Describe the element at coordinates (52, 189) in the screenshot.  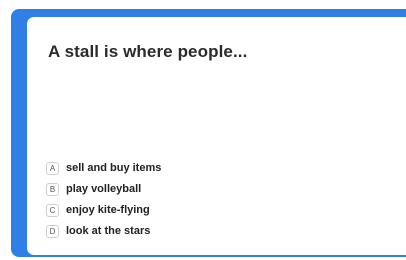
I see `option-letter-badge: B` at that location.